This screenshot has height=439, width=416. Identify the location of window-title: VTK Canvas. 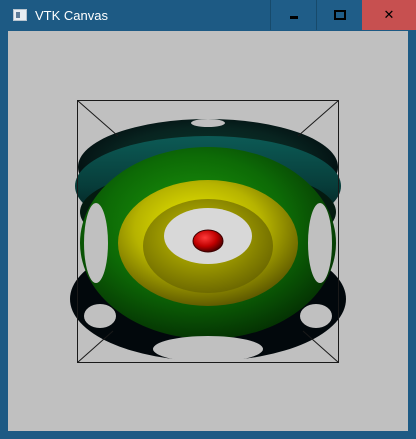
(71, 15).